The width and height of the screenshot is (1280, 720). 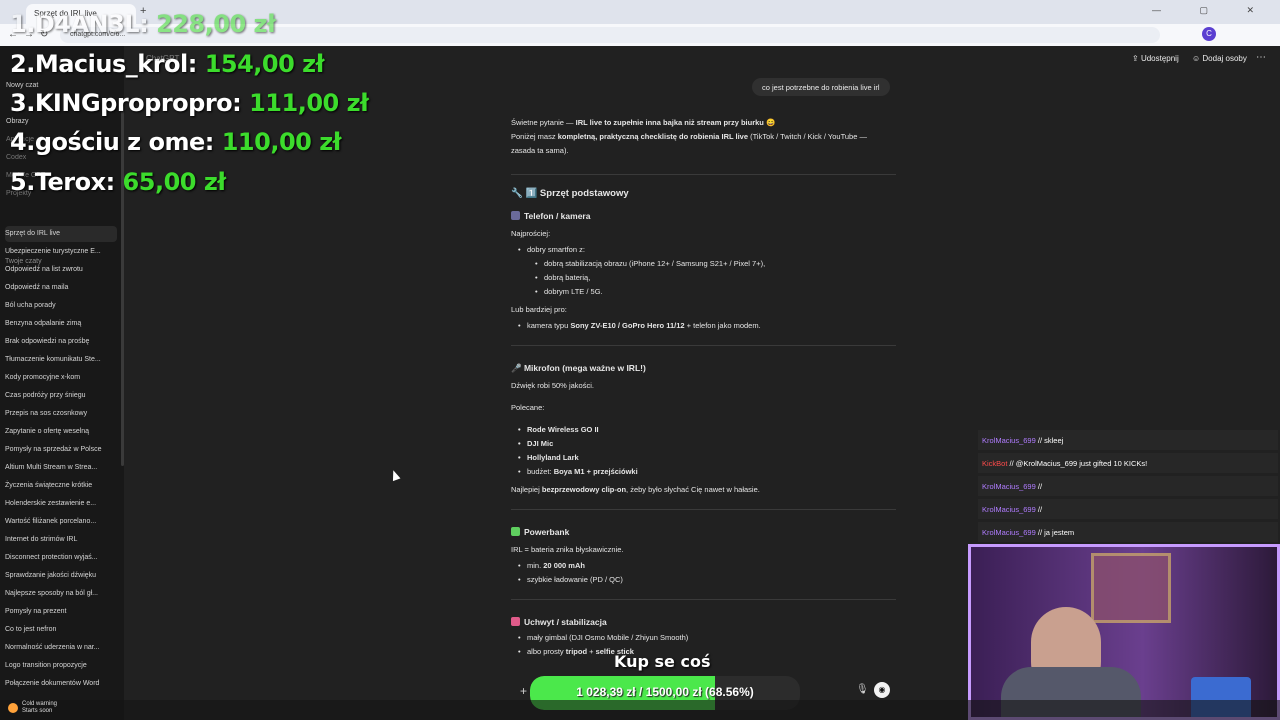 What do you see at coordinates (535, 444) in the screenshot?
I see `list-item: DJI Mic` at bounding box center [535, 444].